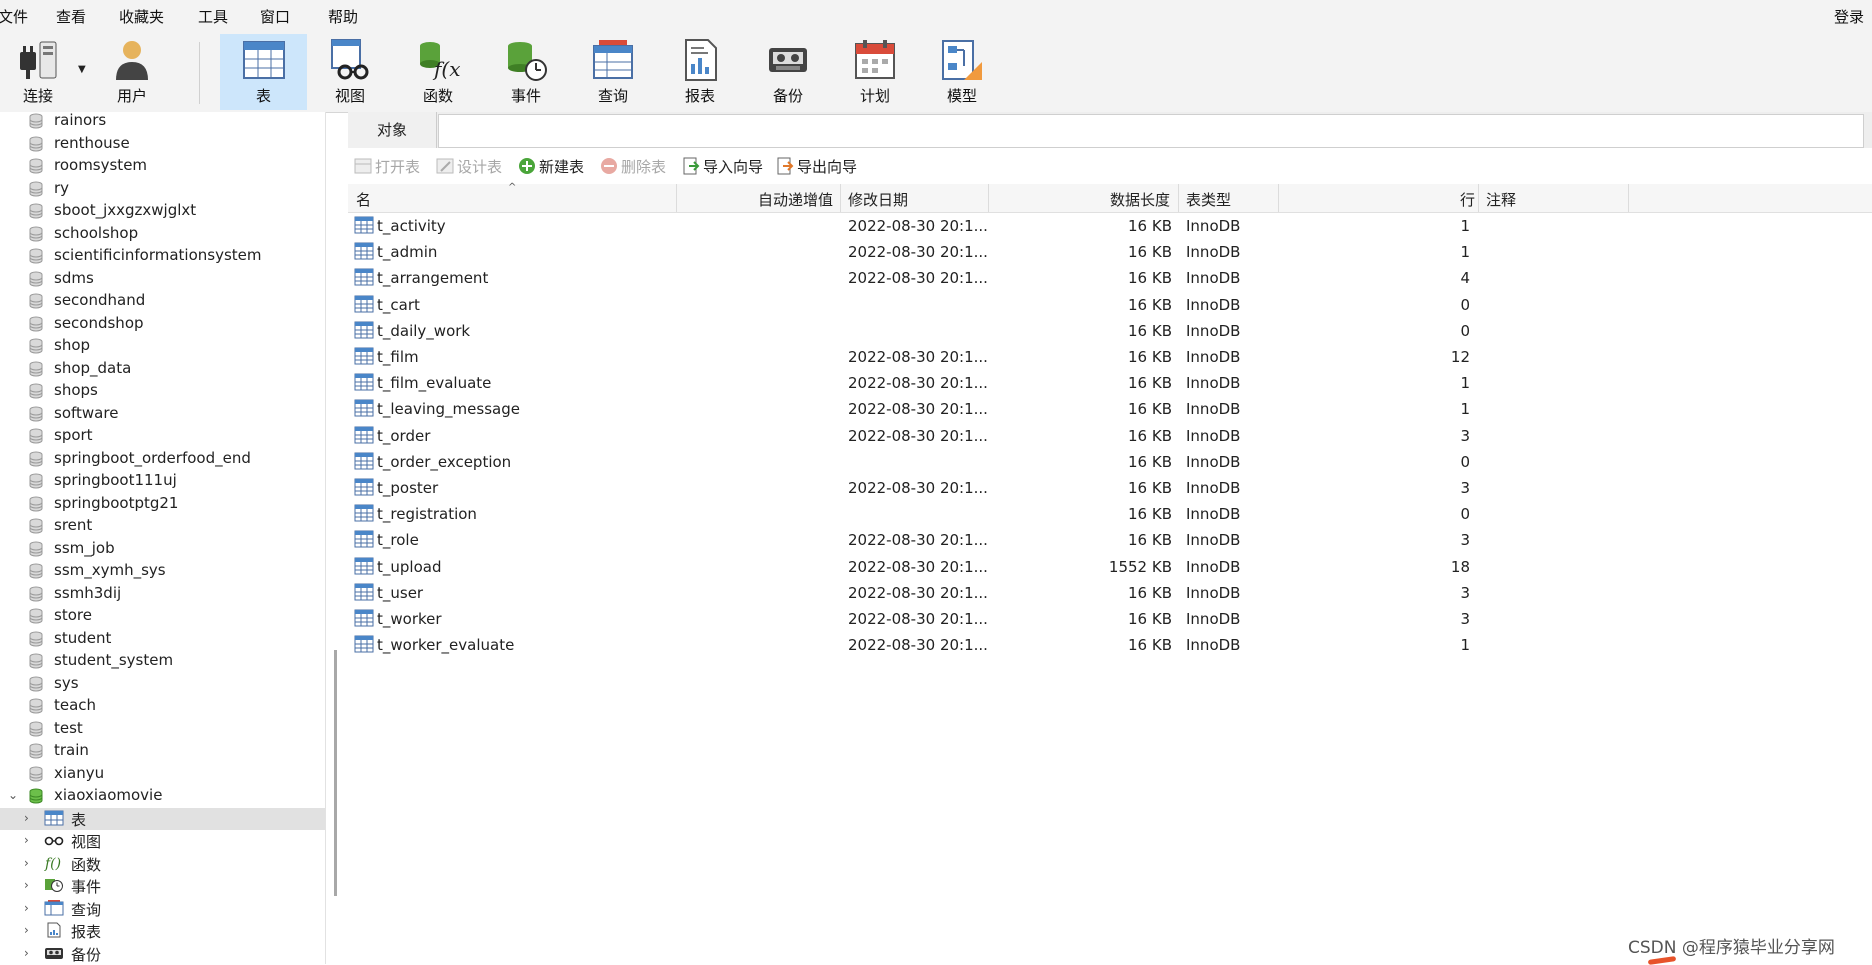  Describe the element at coordinates (13, 795) in the screenshot. I see `chevron-down-icon: ⌄` at that location.